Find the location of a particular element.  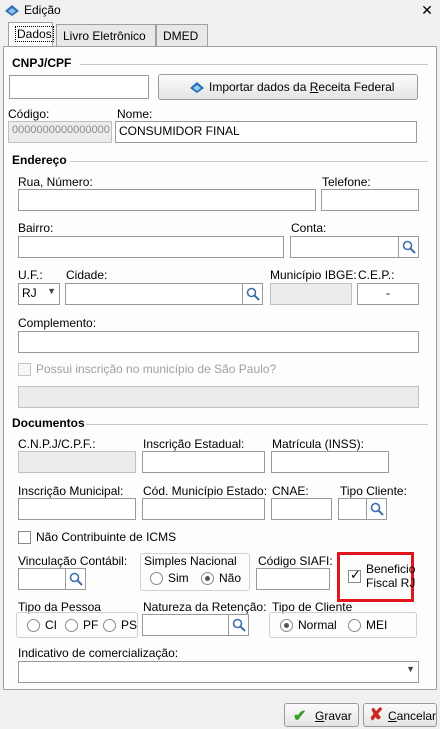

rua-label: Rua, Número: is located at coordinates (55, 182).